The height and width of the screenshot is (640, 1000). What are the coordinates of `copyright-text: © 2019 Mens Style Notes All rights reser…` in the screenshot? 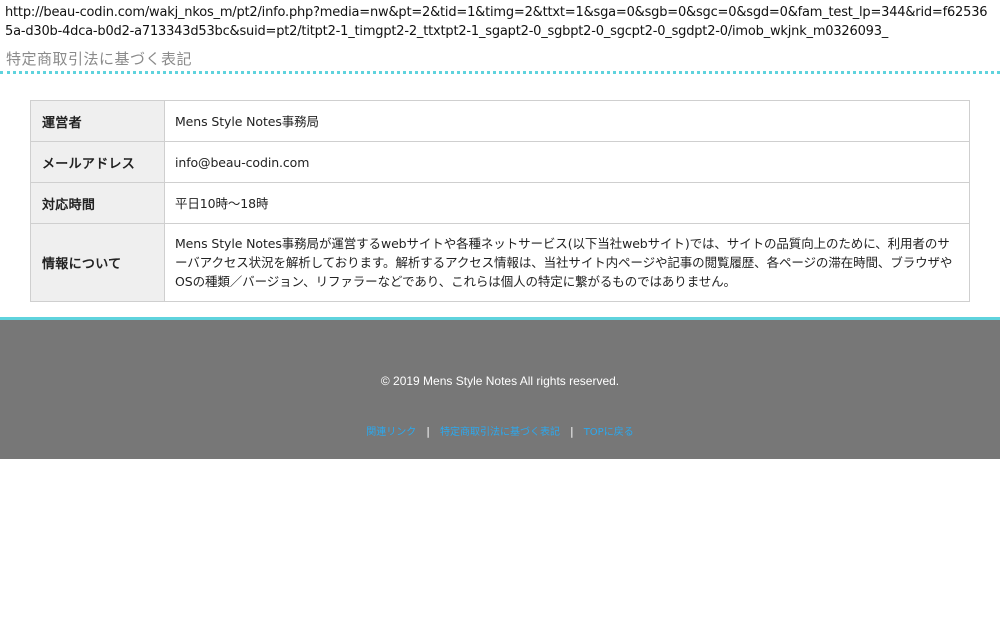 It's located at (500, 381).